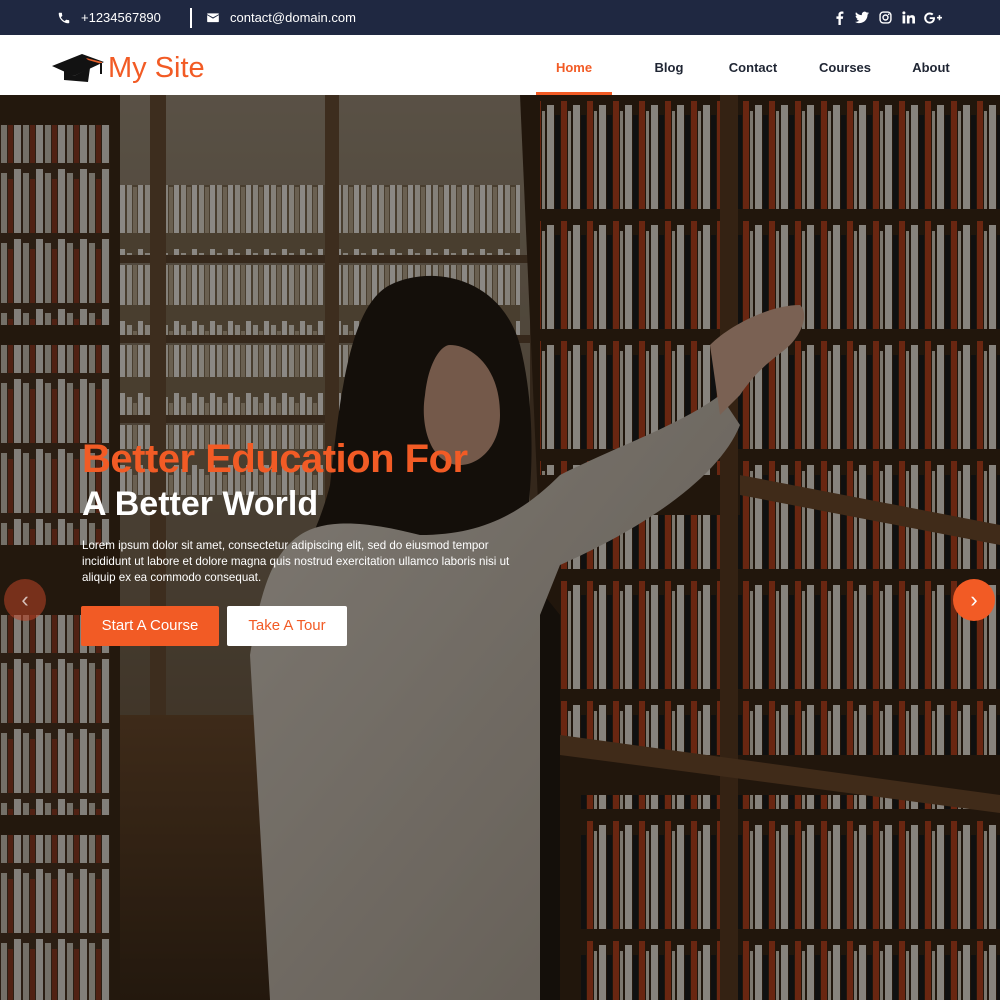 The height and width of the screenshot is (1000, 1000). Describe the element at coordinates (64, 18) in the screenshot. I see `phone-icon` at that location.